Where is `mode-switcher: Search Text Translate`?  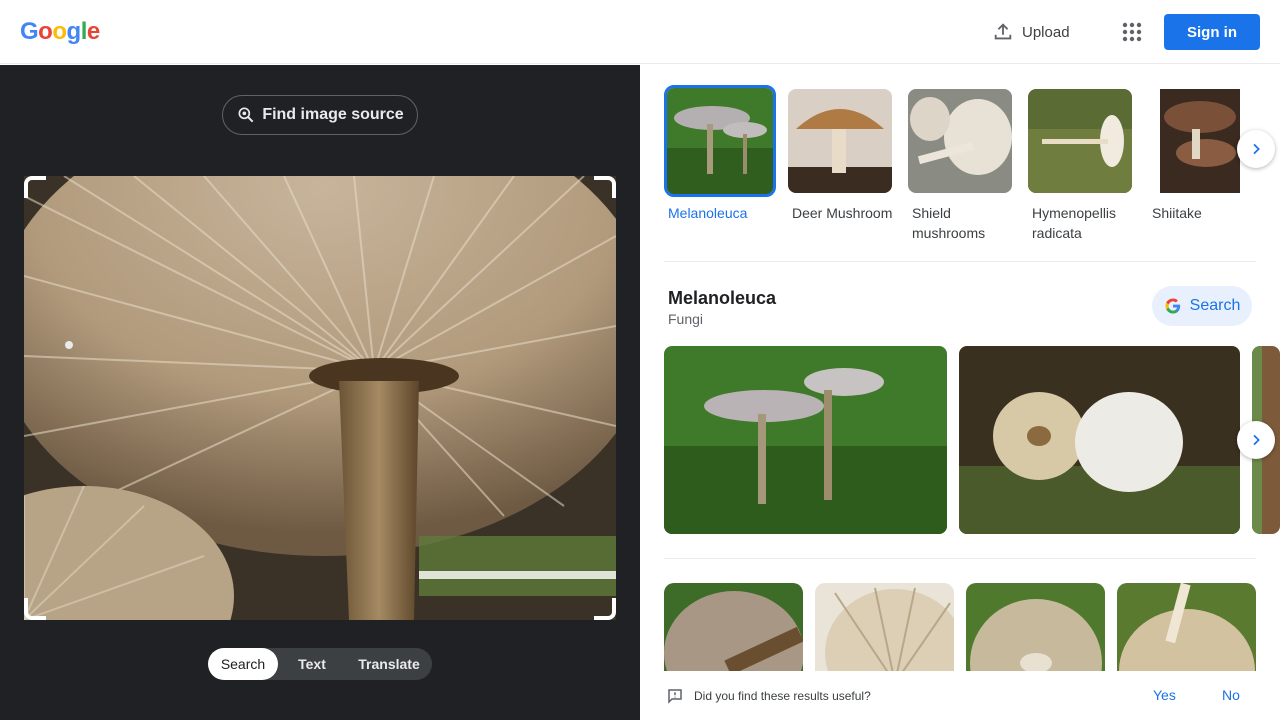
mode-switcher: Search Text Translate is located at coordinates (320, 664).